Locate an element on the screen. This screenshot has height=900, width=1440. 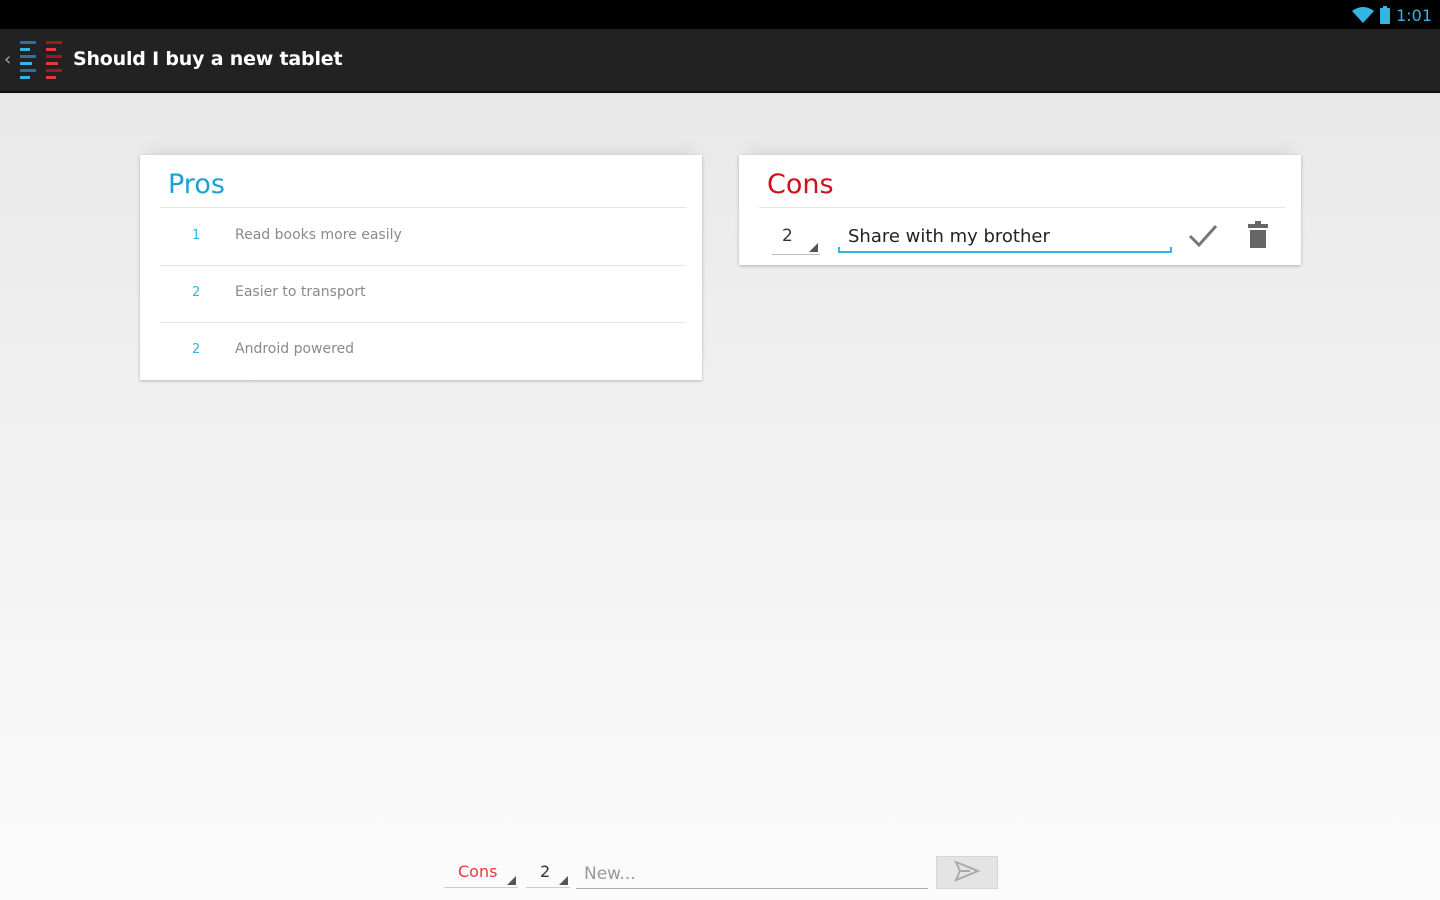
action-bar: ‹ Should I buy a new tablet is located at coordinates (720, 61).